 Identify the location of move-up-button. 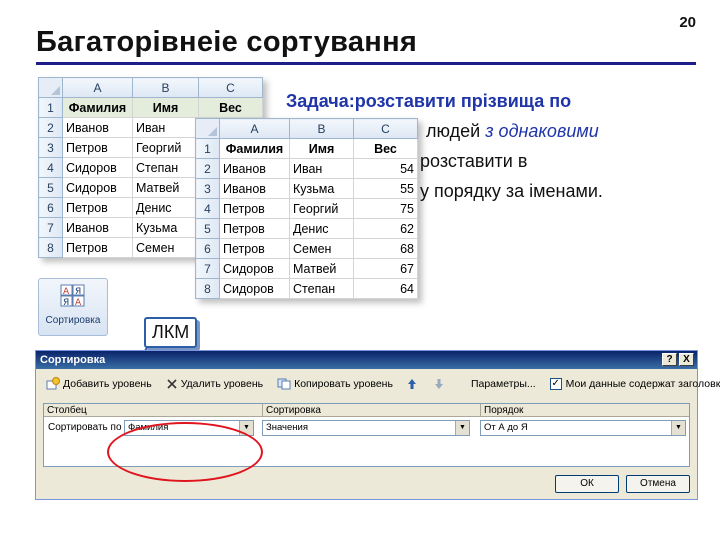
(413, 384).